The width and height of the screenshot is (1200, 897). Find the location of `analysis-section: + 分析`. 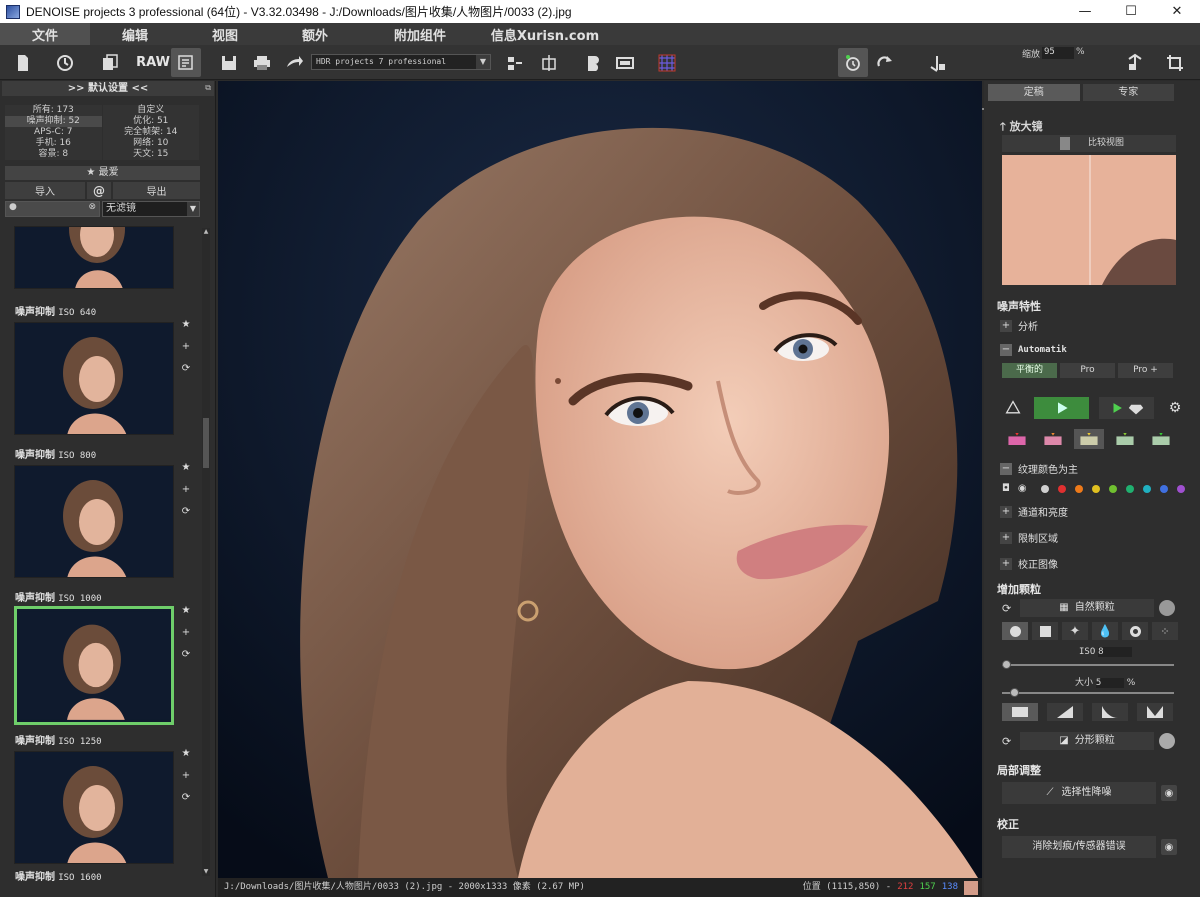

analysis-section: + 分析 is located at coordinates (1019, 325).